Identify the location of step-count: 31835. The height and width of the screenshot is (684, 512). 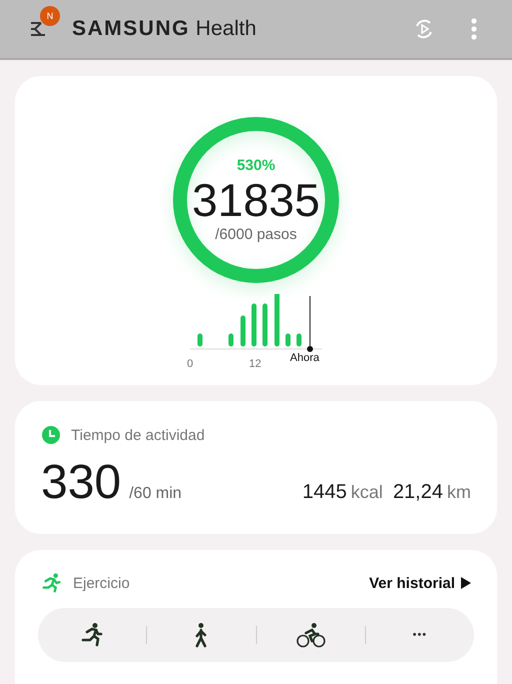
(256, 200).